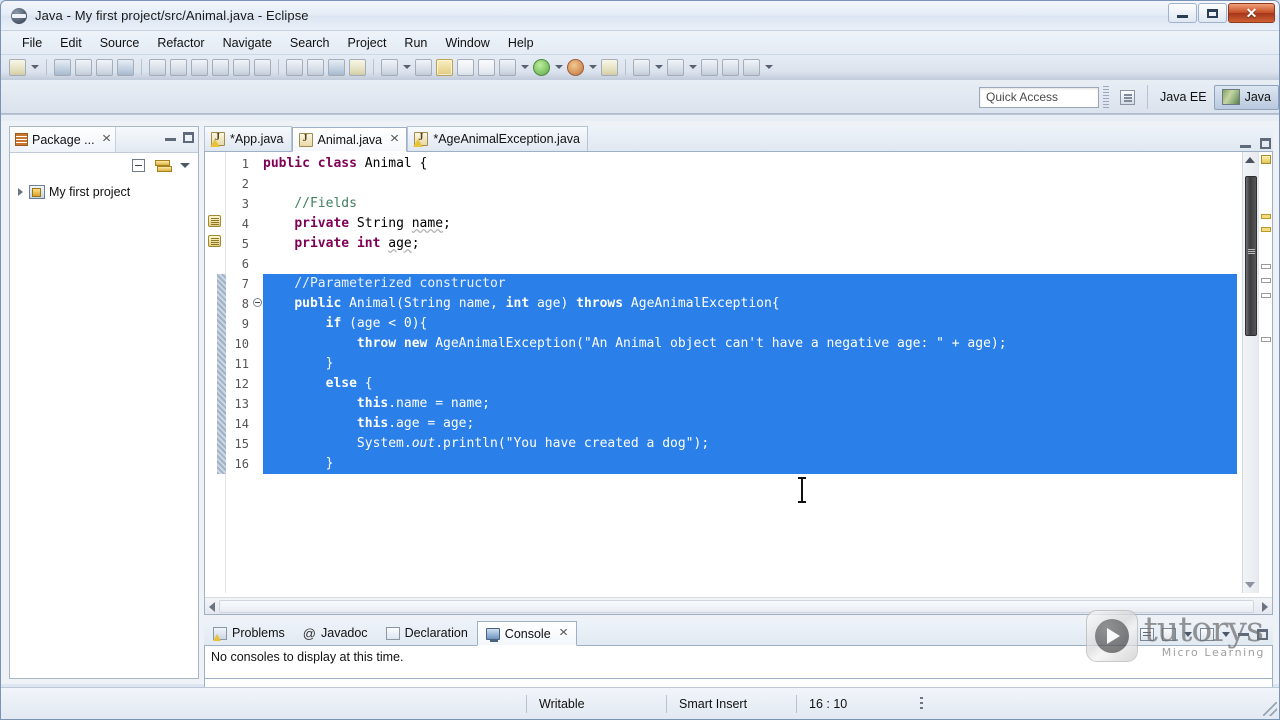 The width and height of the screenshot is (1280, 720). Describe the element at coordinates (1250, 585) in the screenshot. I see `scroll-down-icon` at that location.